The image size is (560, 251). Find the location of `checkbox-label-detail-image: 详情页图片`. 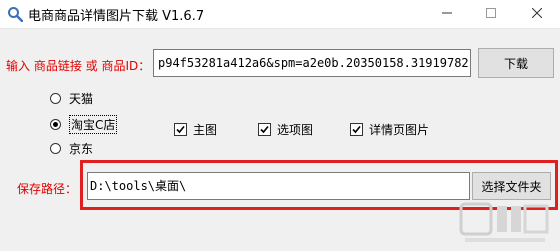

checkbox-label-detail-image: 详情页图片 is located at coordinates (399, 130).